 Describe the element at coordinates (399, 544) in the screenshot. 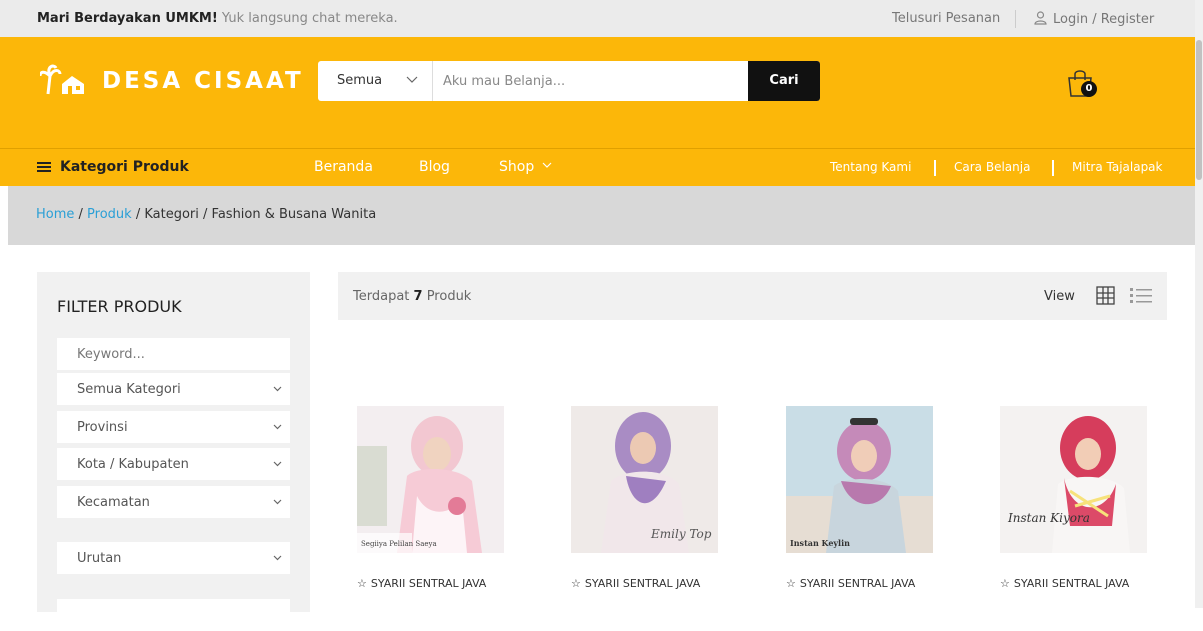

I see `product-caption: Segiiya Pelilan Saeya` at that location.